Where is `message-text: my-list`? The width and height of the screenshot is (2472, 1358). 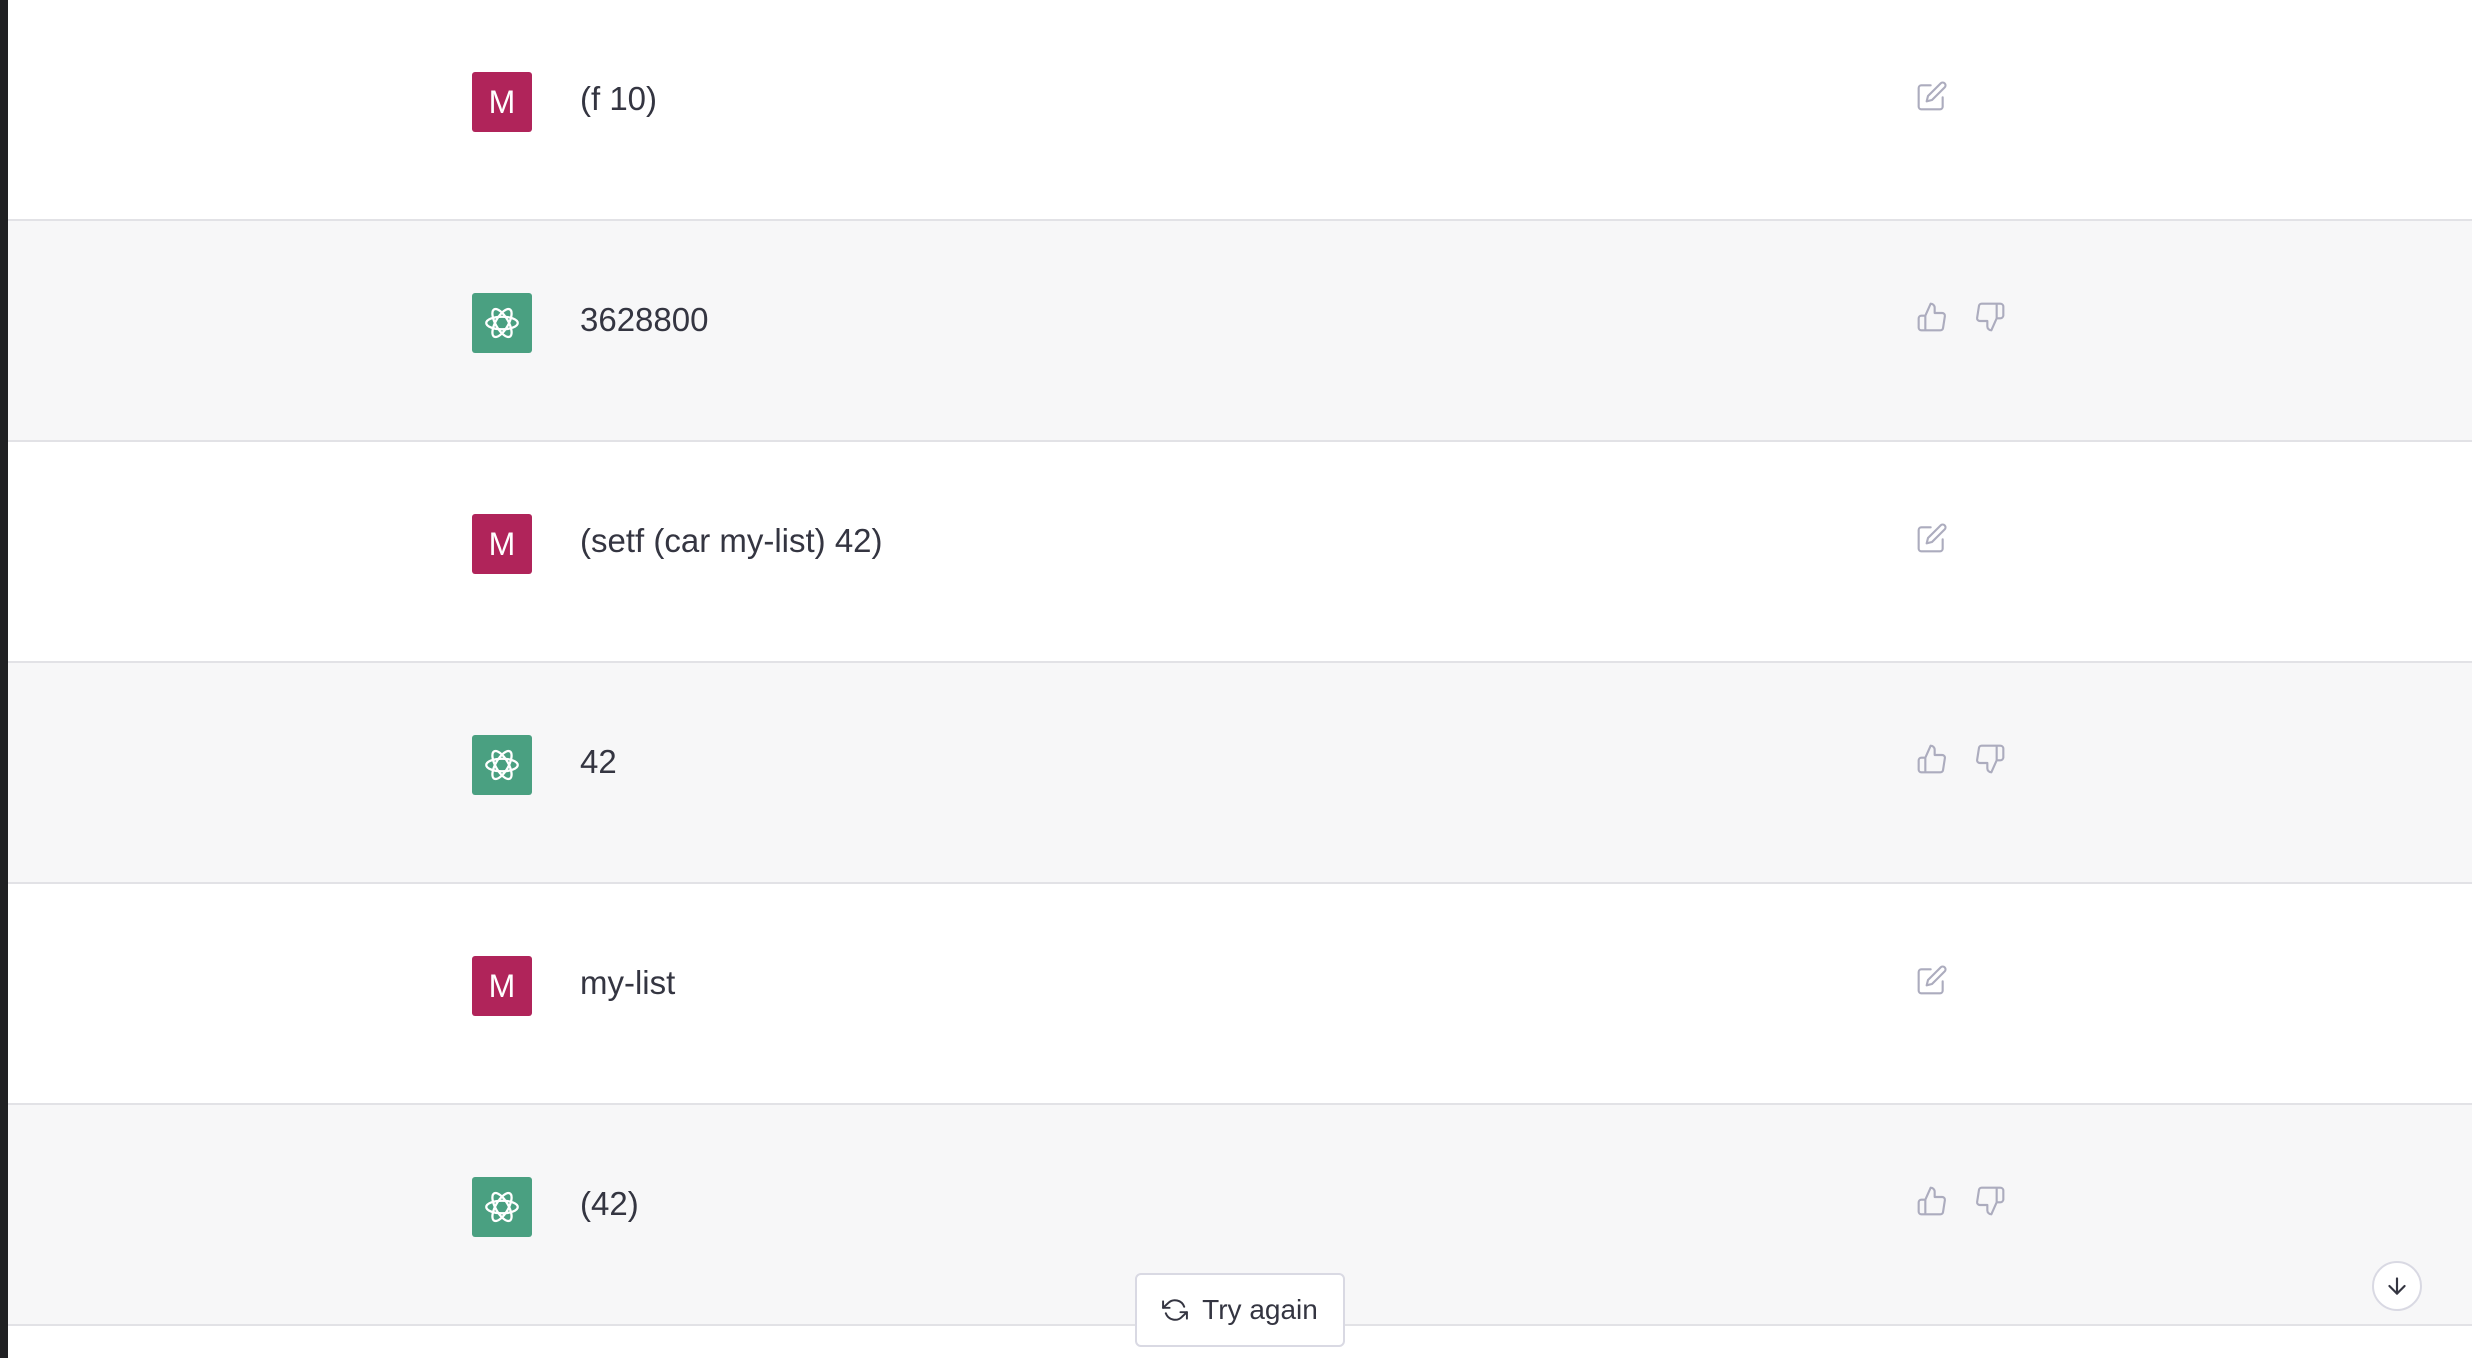
message-text: my-list is located at coordinates (628, 982).